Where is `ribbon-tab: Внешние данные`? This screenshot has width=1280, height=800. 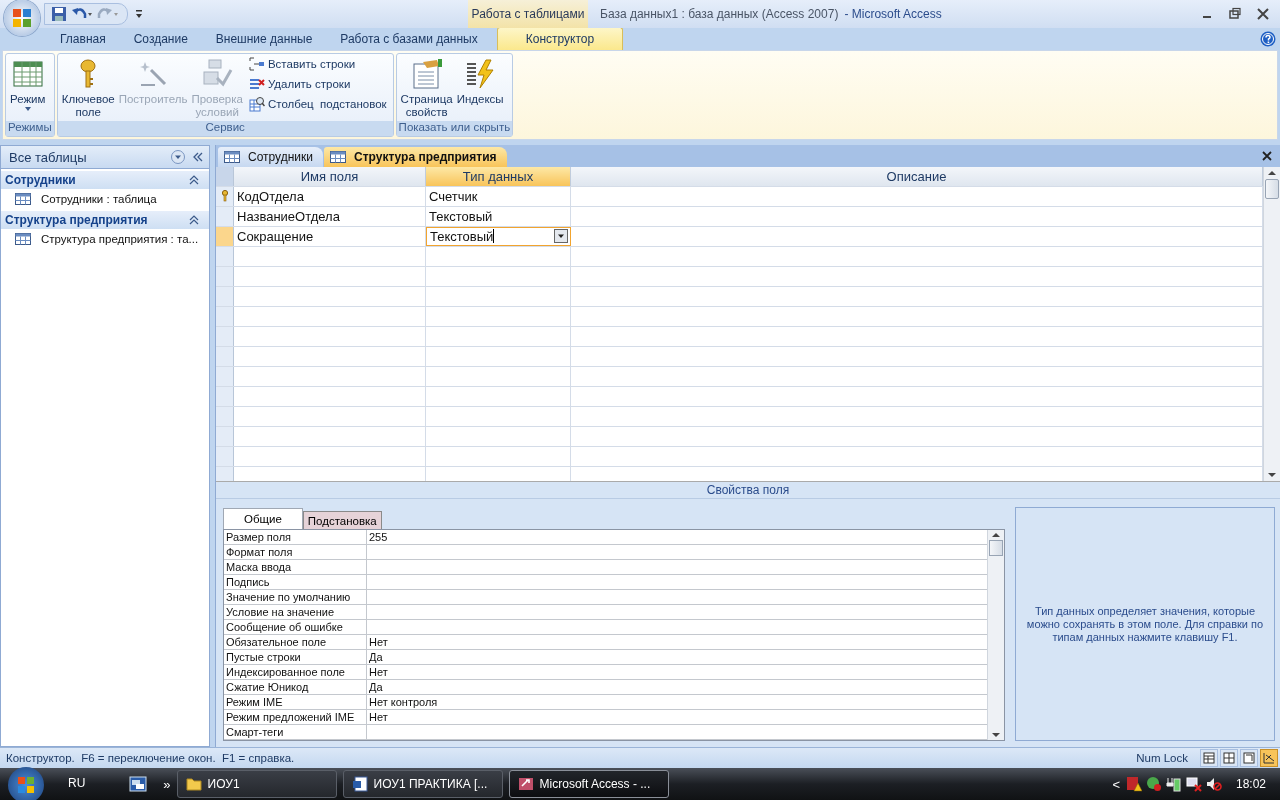
ribbon-tab: Внешние данные is located at coordinates (264, 39).